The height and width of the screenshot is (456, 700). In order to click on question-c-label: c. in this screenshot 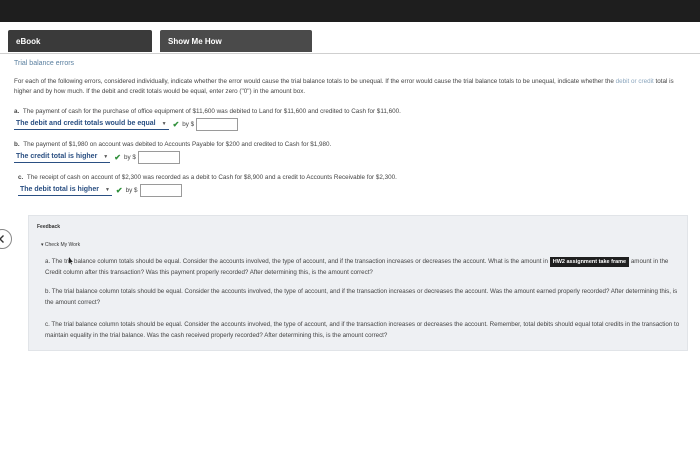, I will do `click(21, 177)`.